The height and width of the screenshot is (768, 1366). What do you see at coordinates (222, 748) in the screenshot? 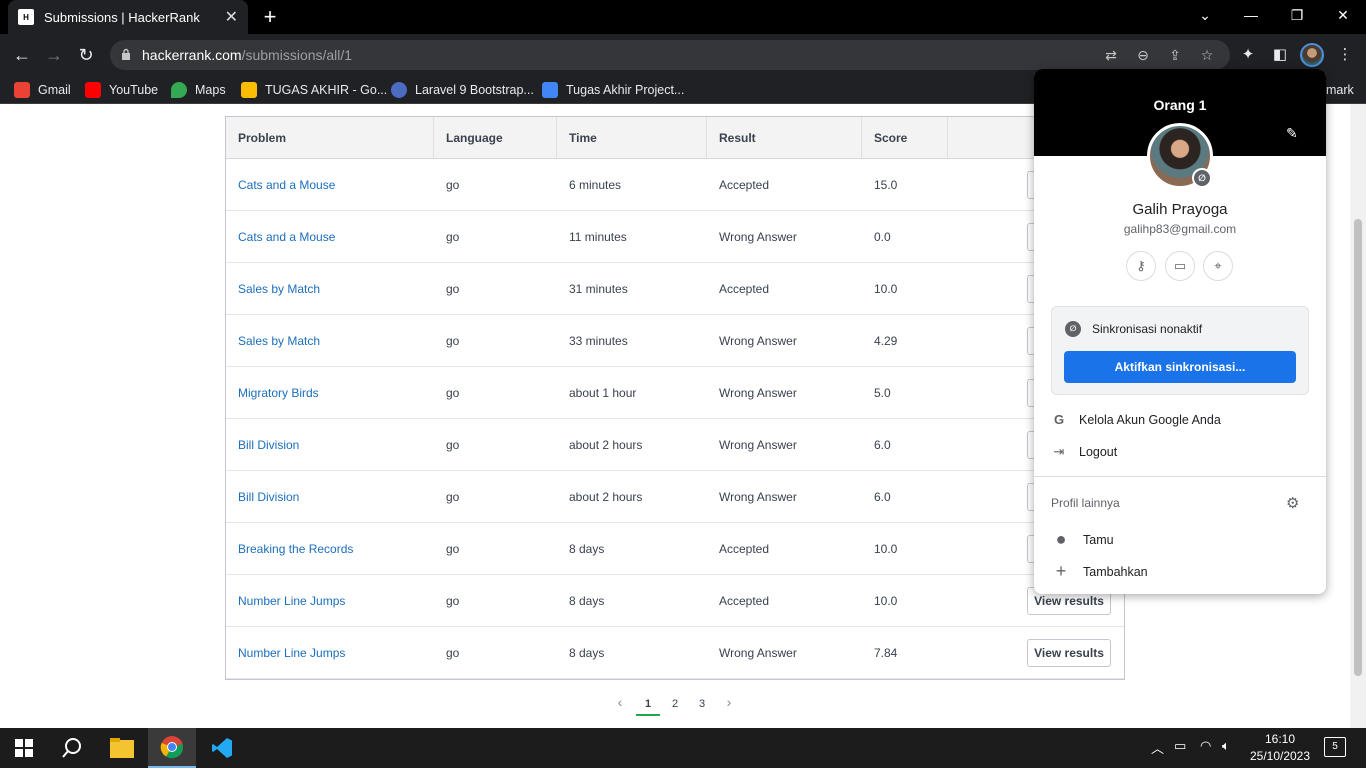
I see `vscode-icon` at bounding box center [222, 748].